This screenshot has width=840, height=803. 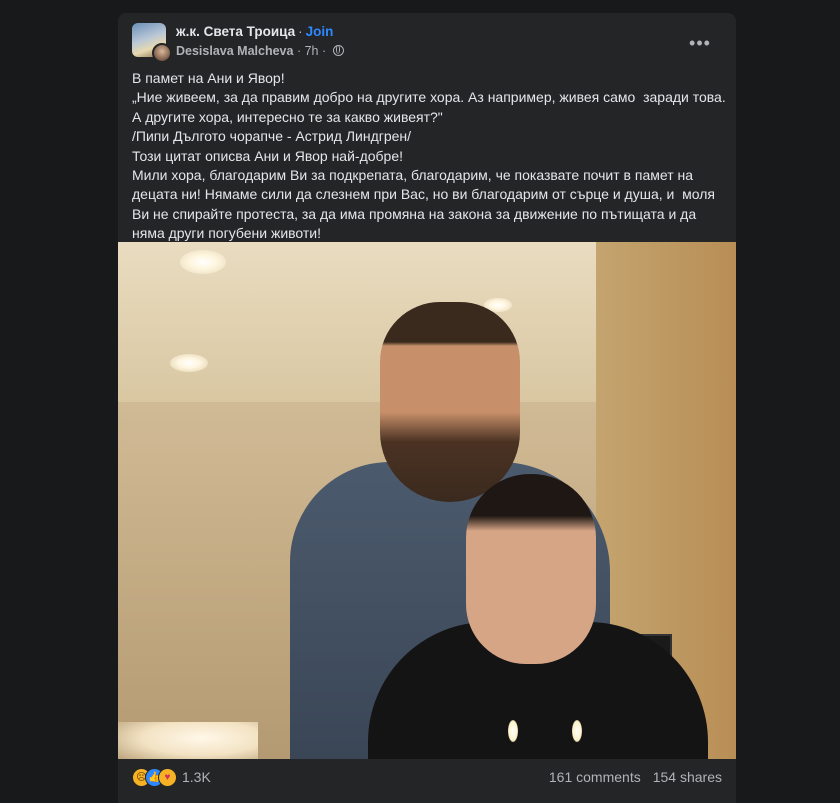 I want to click on woman-head, so click(x=531, y=569).